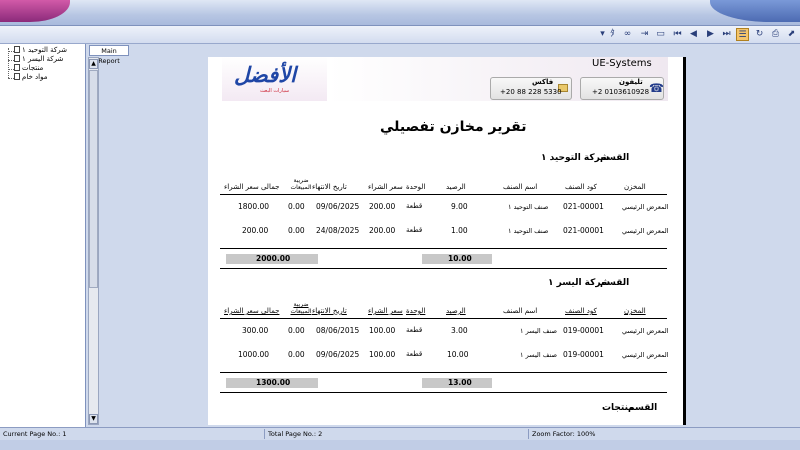  I want to click on cell-balance: 1.00, so click(459, 230).